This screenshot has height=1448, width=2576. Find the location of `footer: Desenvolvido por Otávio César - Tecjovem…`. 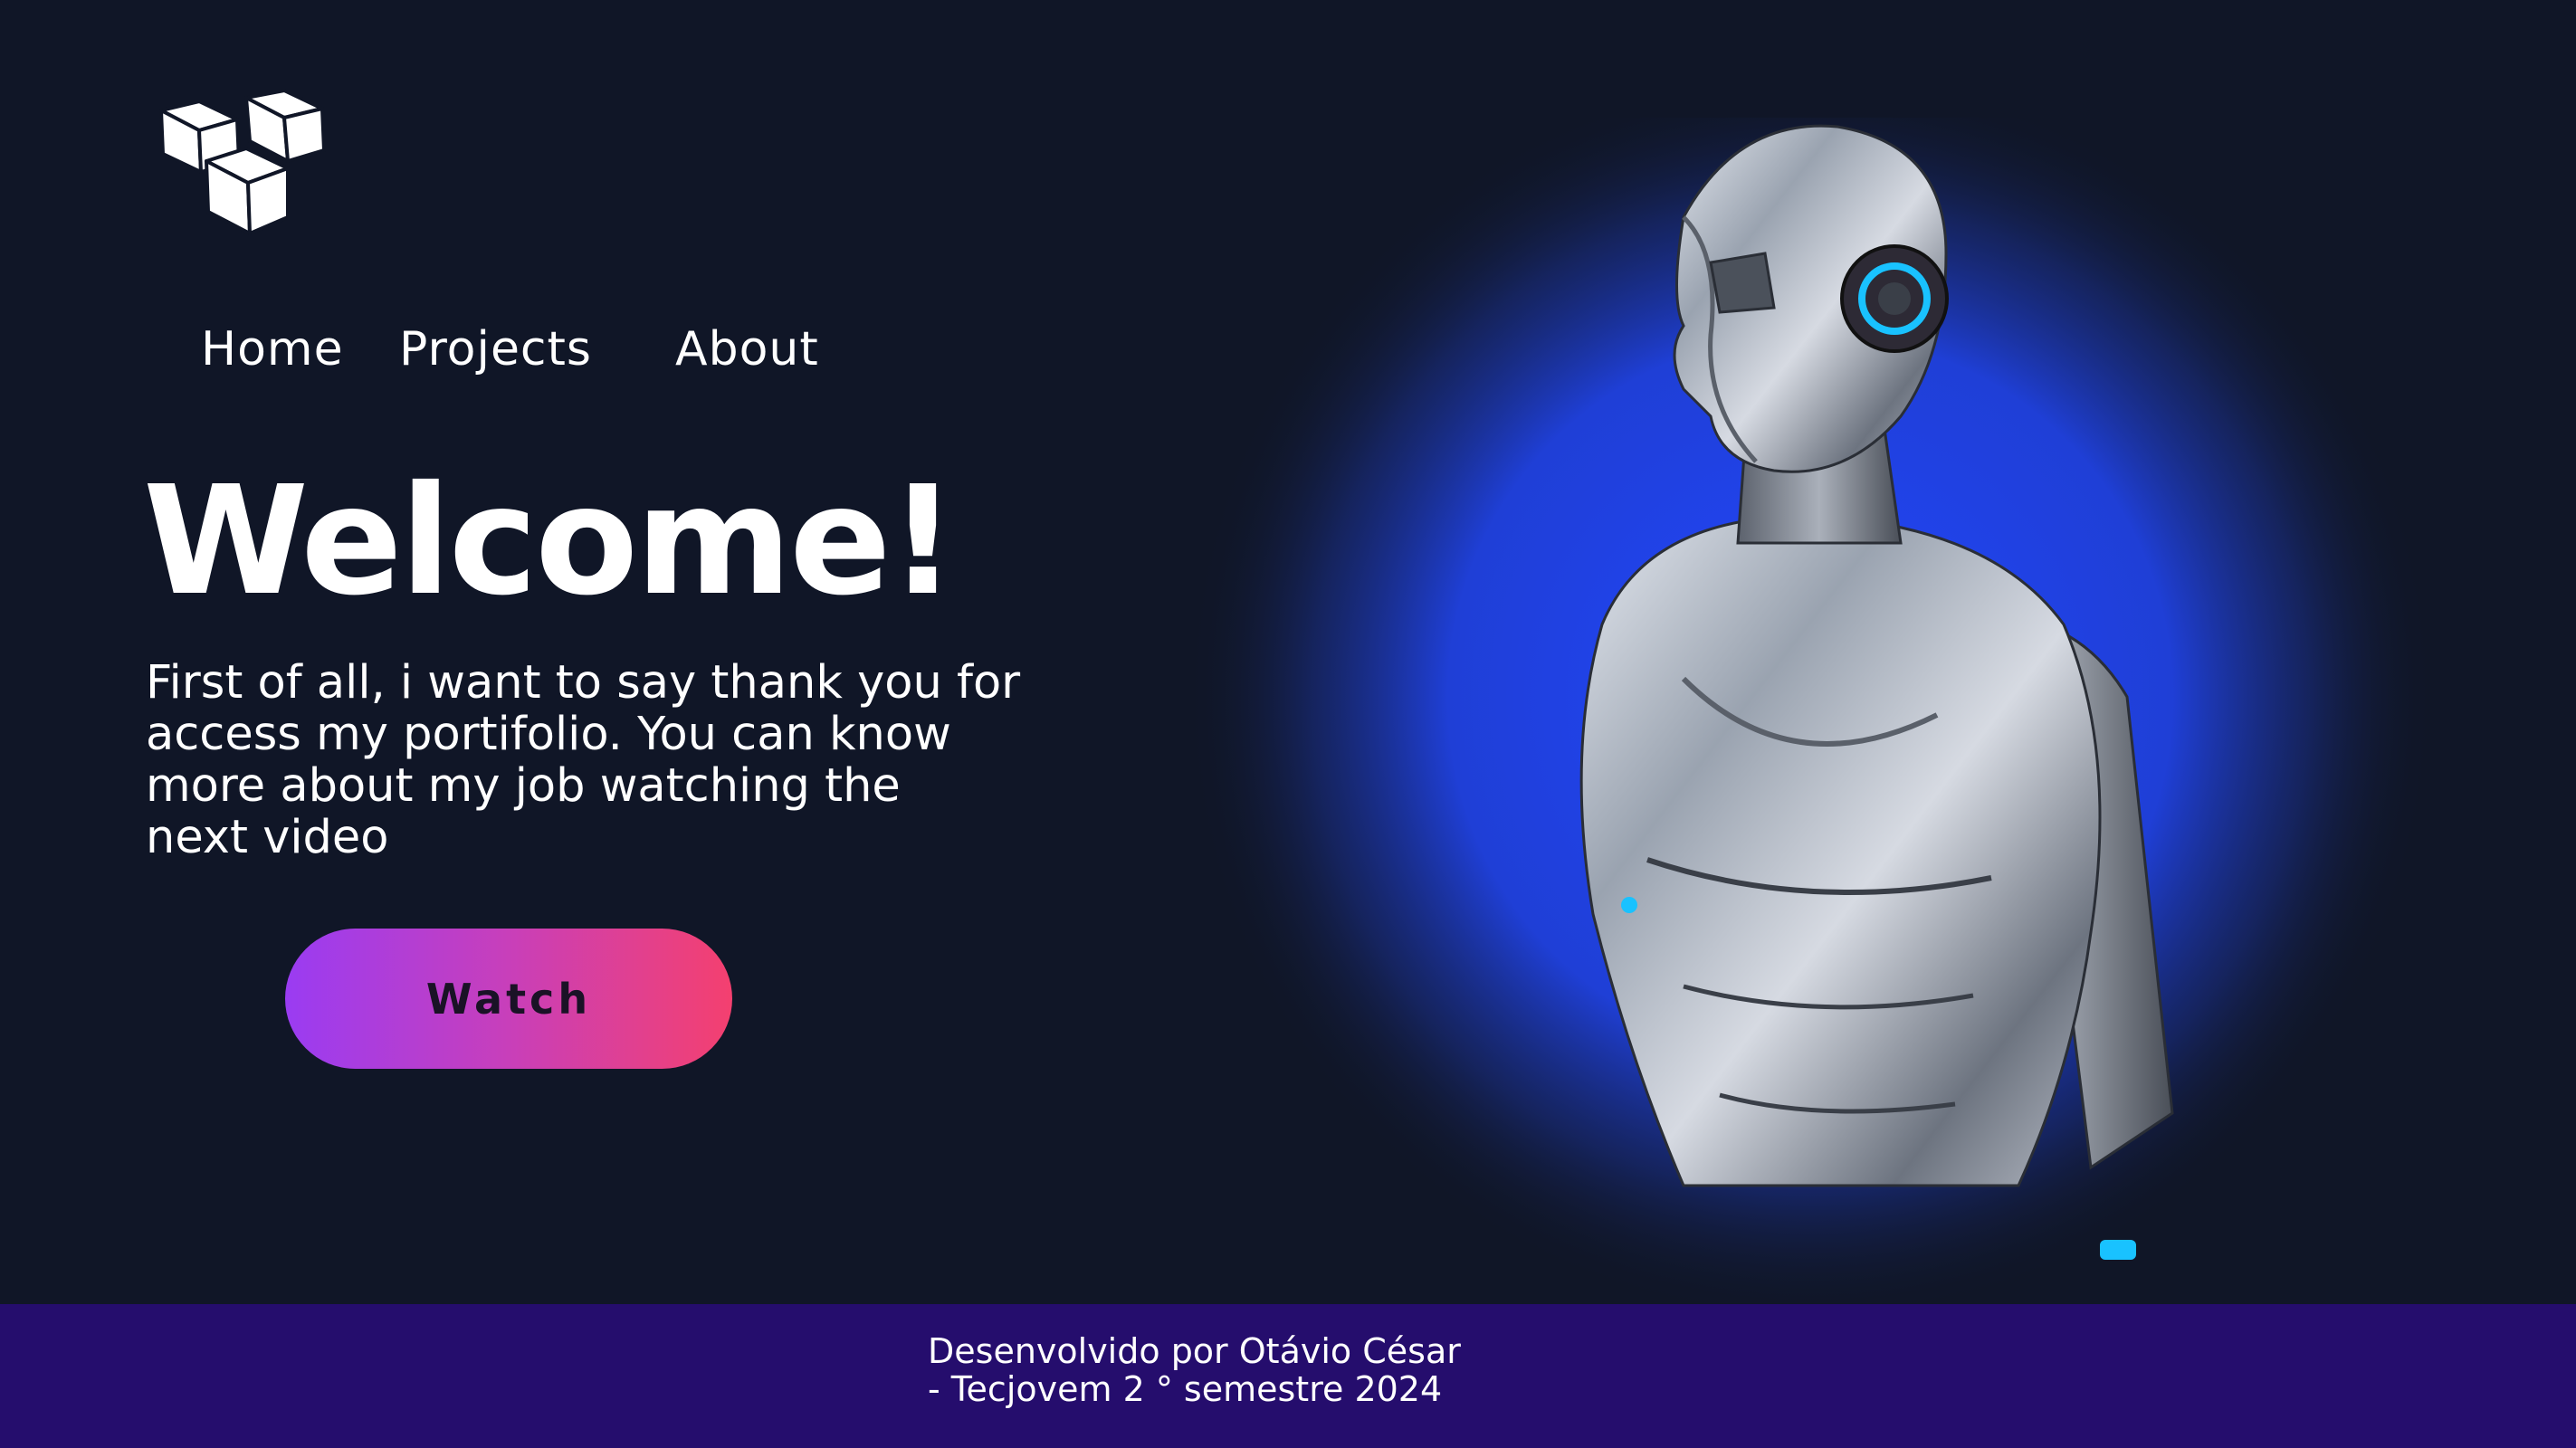

footer: Desenvolvido por Otávio César - Tecjovem… is located at coordinates (1288, 1376).